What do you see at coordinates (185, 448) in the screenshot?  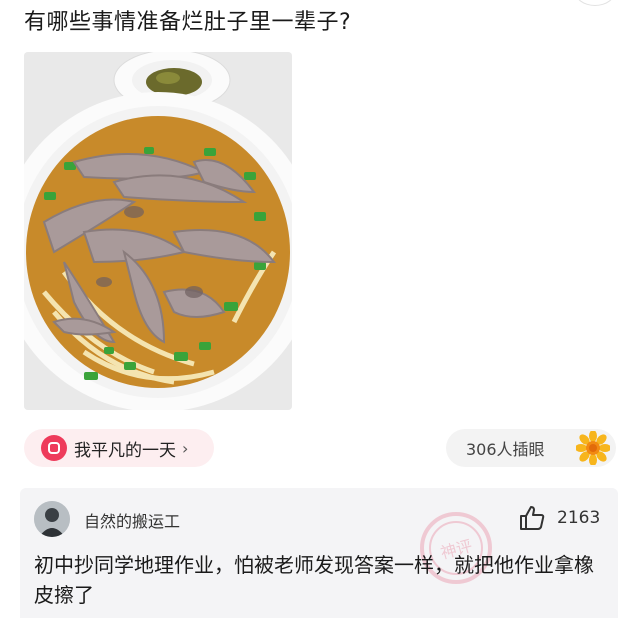 I see `chevron-right-icon: ›` at bounding box center [185, 448].